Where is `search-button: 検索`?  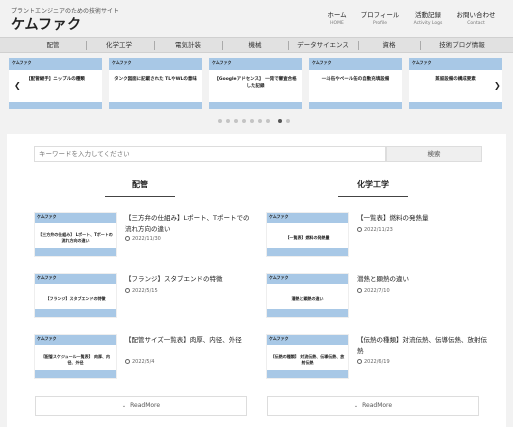
search-button: 検索 is located at coordinates (434, 154).